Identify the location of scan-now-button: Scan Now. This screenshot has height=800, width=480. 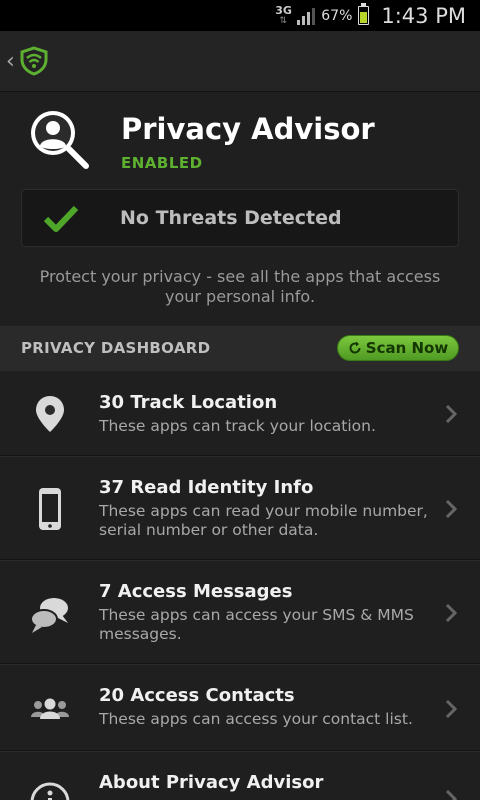
(398, 348).